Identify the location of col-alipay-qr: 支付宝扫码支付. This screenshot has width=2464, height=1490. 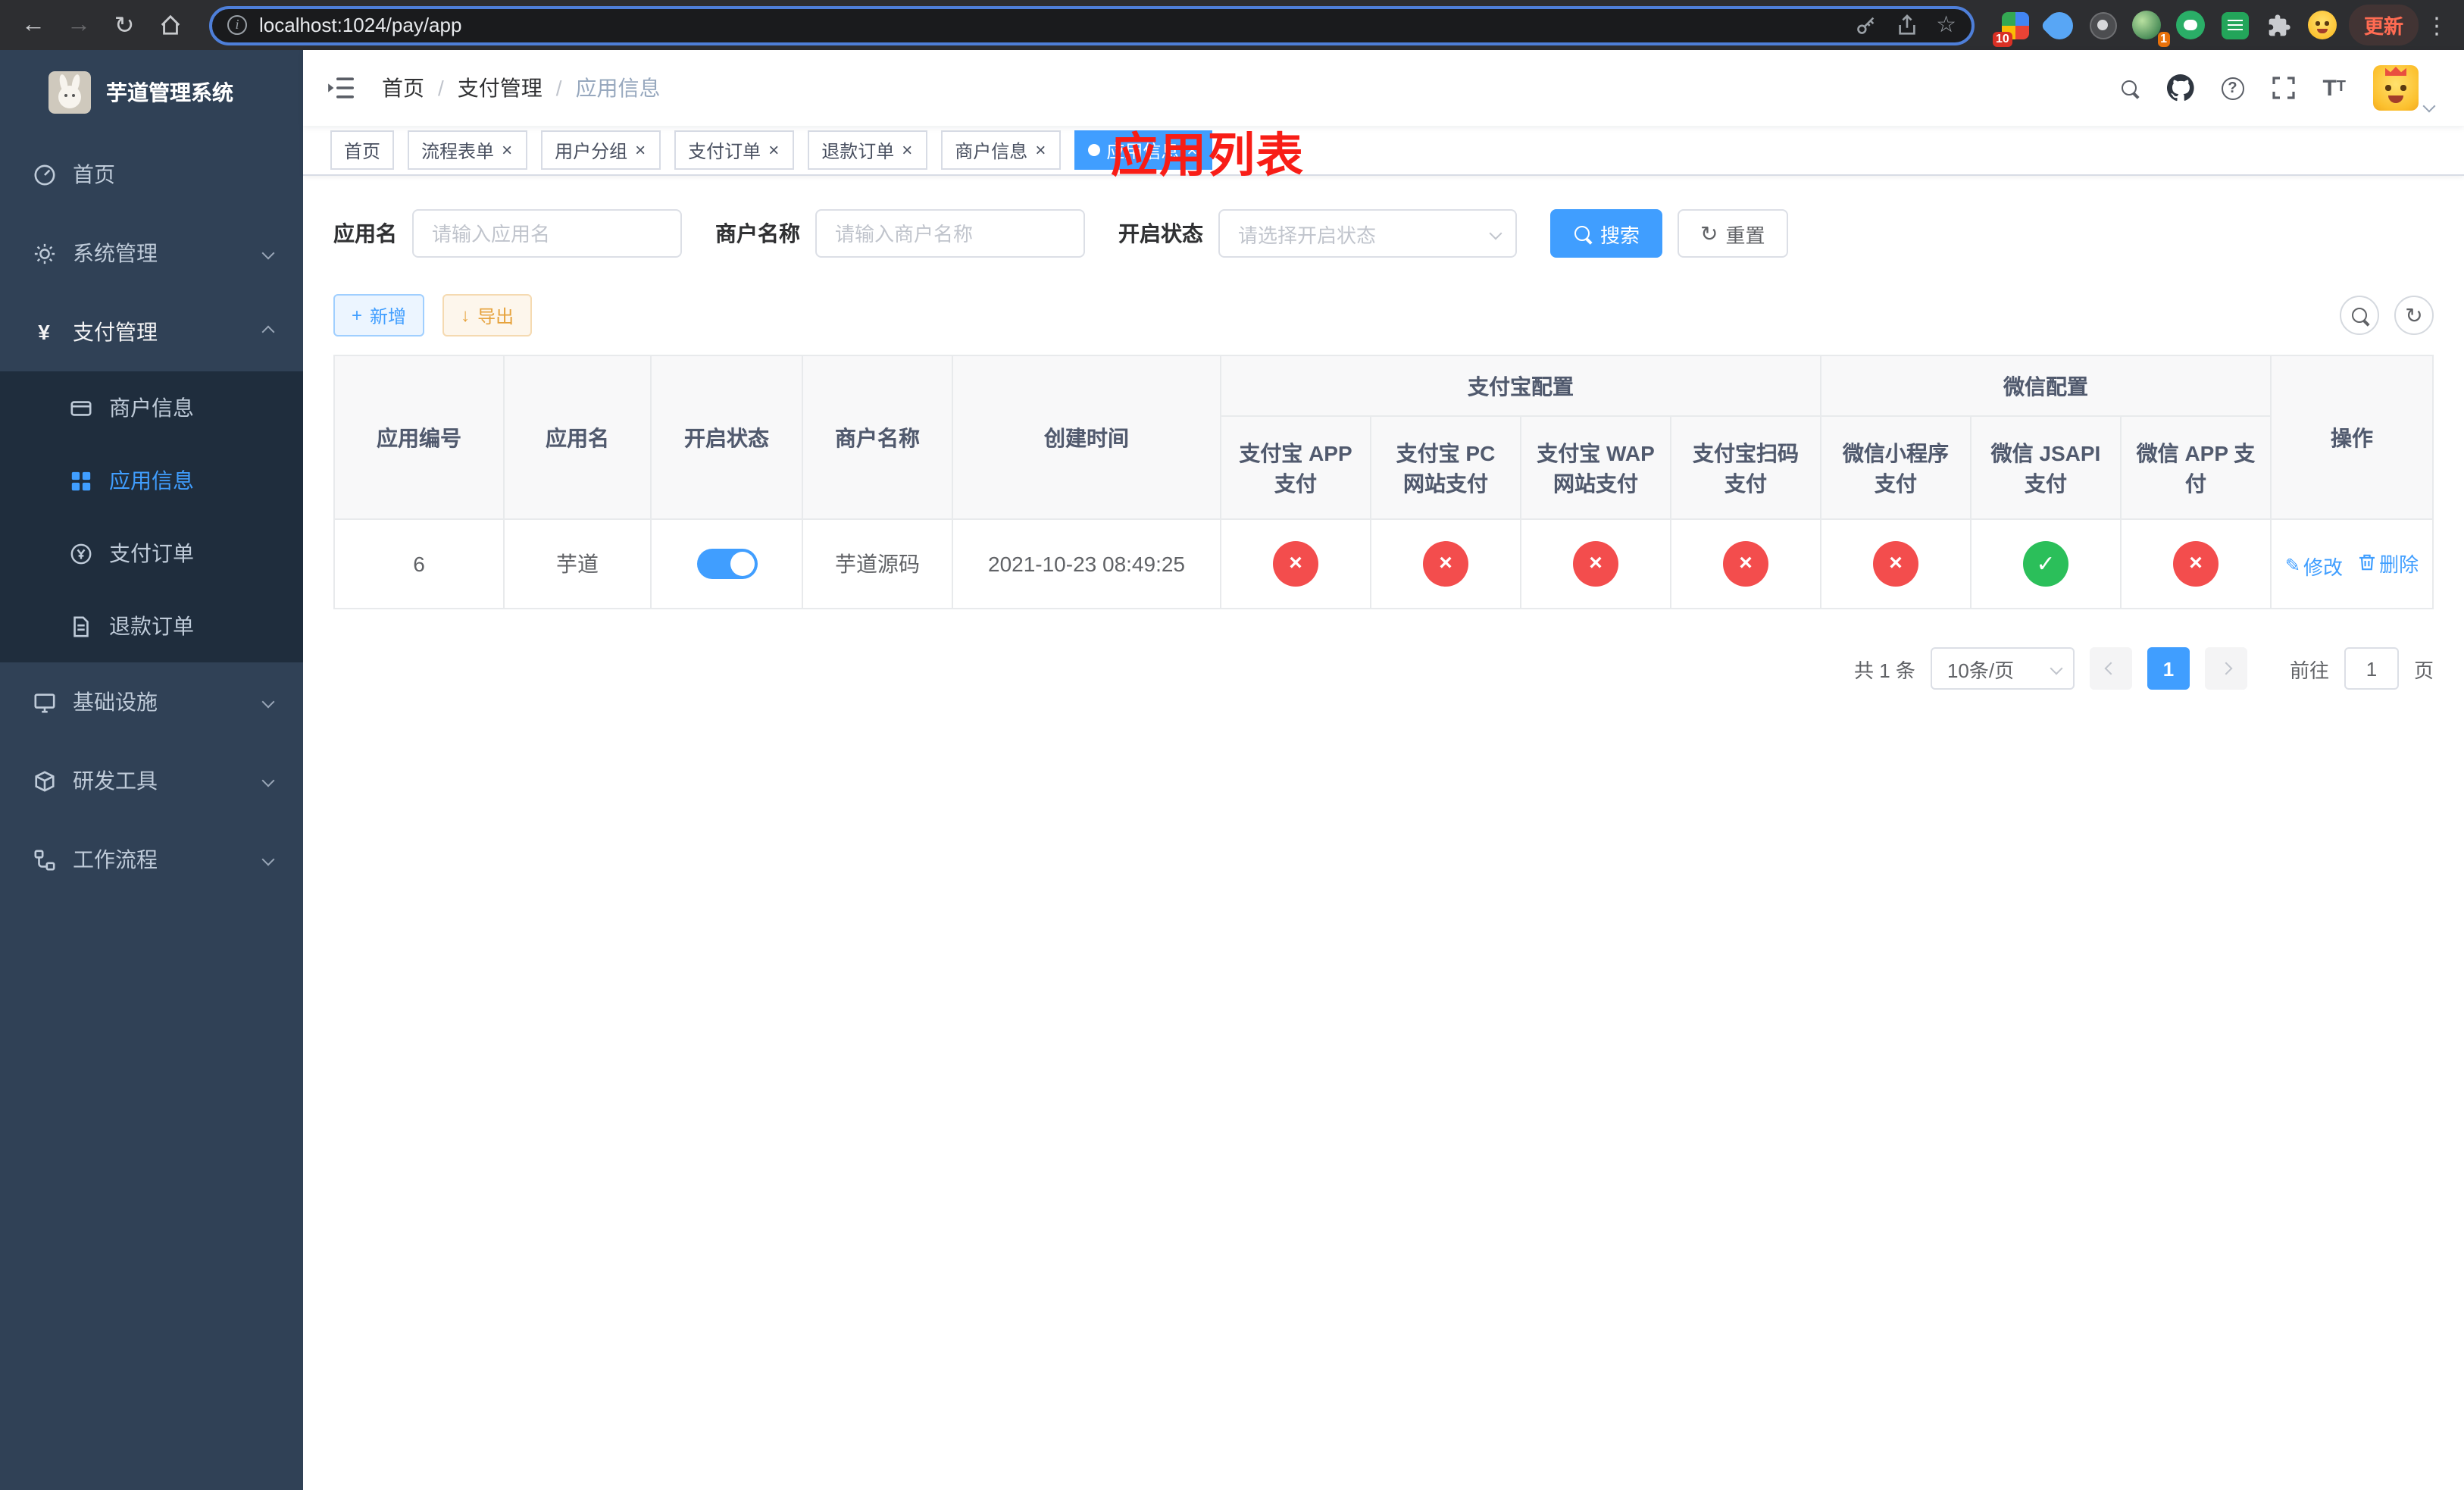
(1745, 467).